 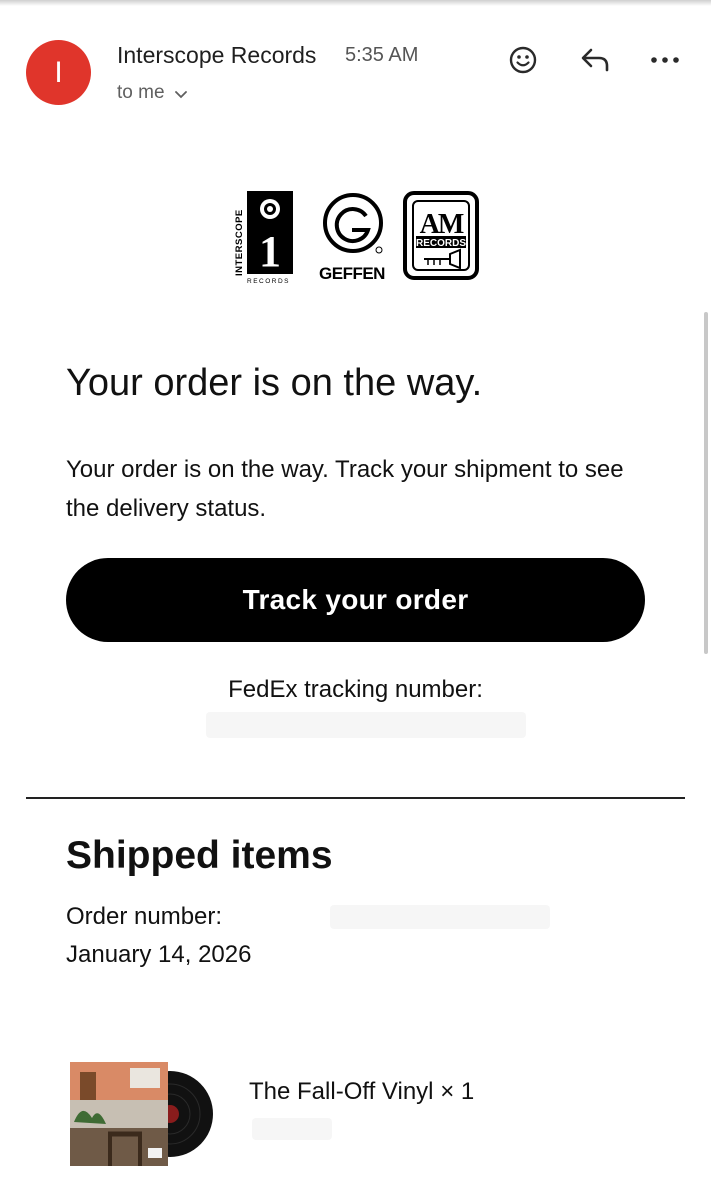 I want to click on email-time: 5:35 AM, so click(x=382, y=55).